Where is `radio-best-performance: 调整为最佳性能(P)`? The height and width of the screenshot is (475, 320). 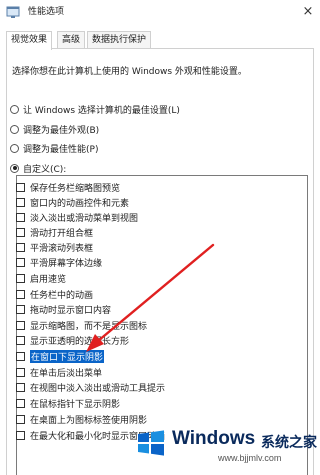
radio-best-performance: 调整为最佳性能(P) is located at coordinates (54, 148).